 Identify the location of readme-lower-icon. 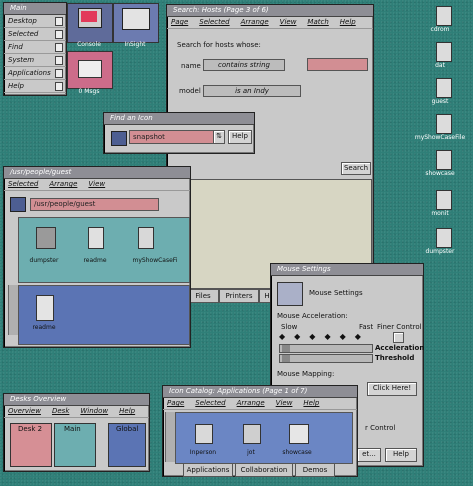
(45, 308).